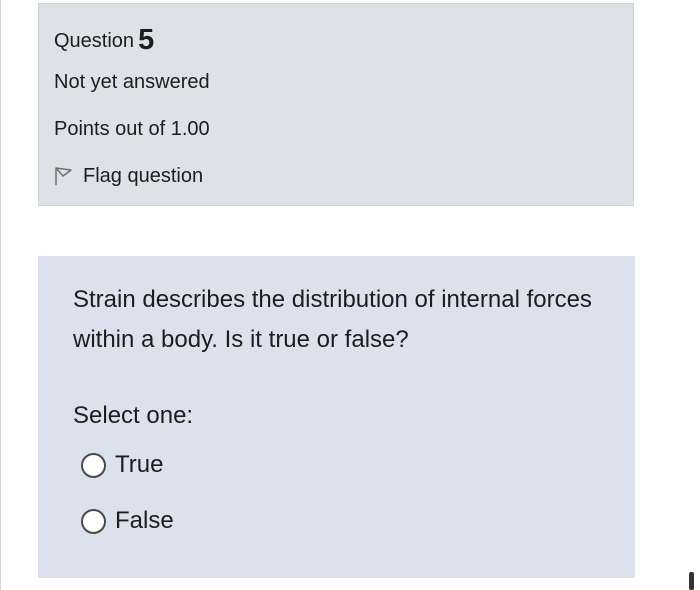  I want to click on radio-button-true, so click(93, 465).